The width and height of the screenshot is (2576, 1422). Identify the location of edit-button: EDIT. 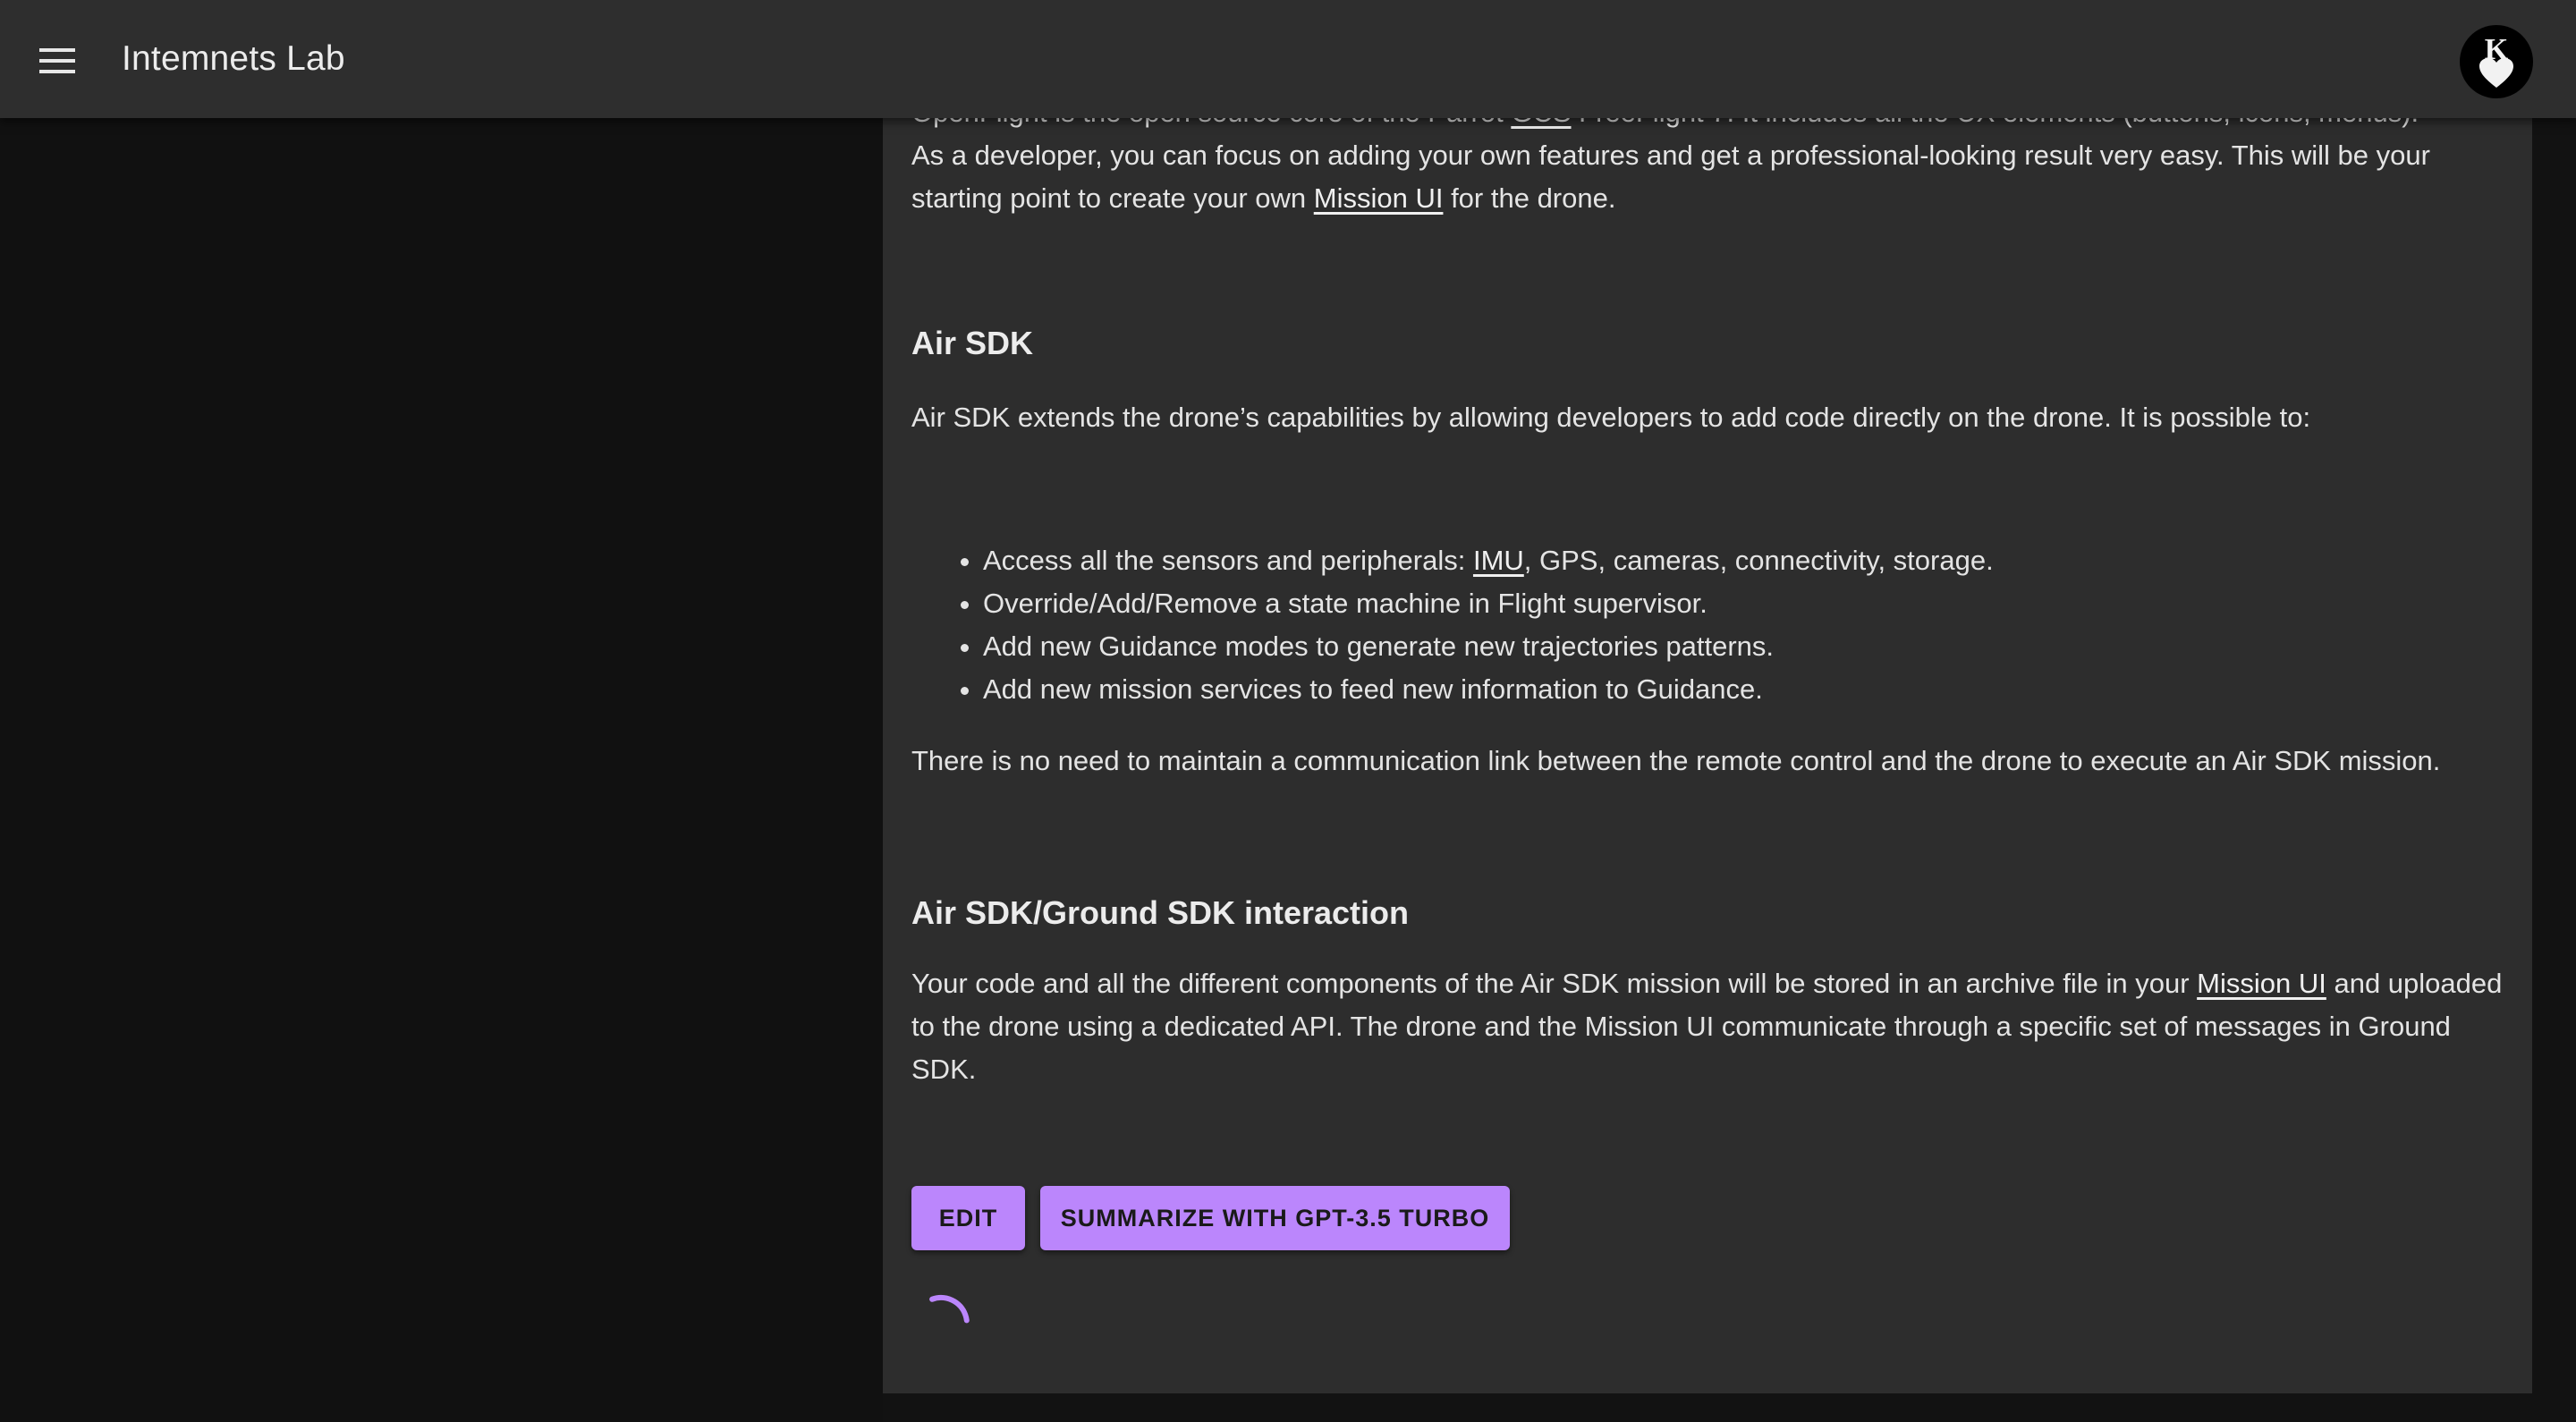
(968, 1218).